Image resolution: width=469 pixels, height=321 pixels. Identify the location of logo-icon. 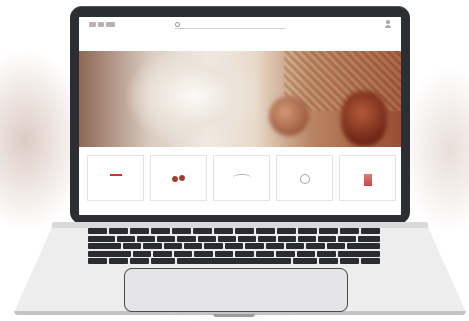
(102, 24).